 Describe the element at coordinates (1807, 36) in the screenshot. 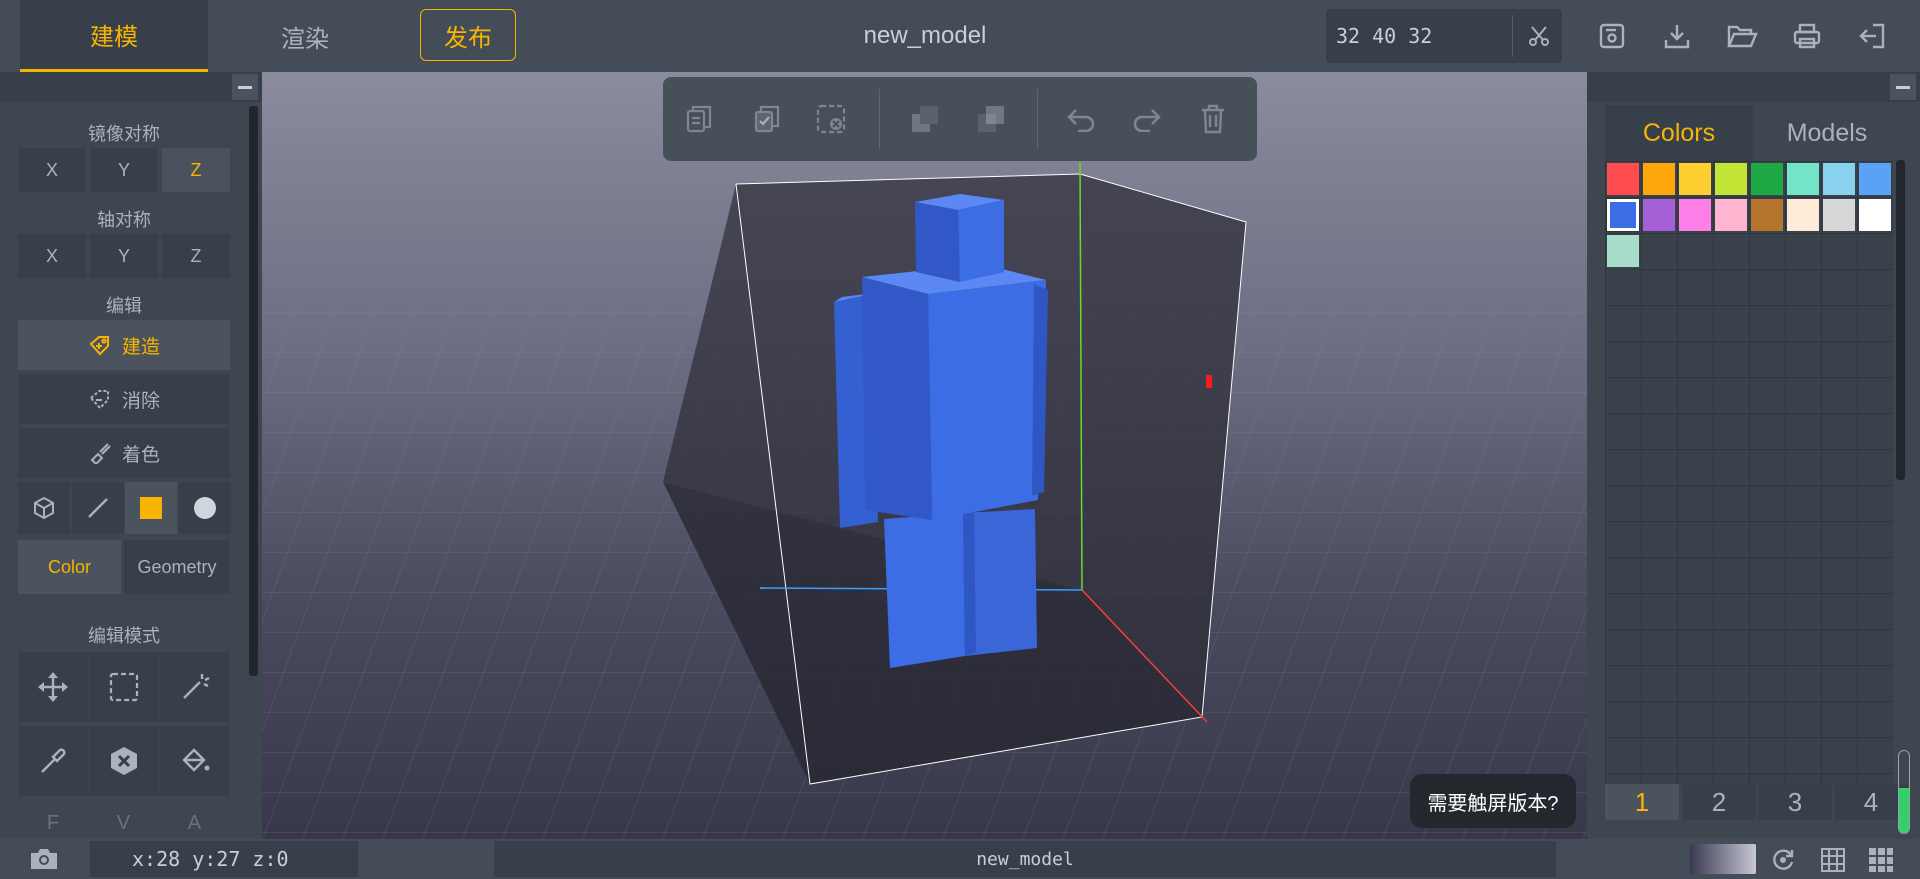

I see `print-icon` at that location.